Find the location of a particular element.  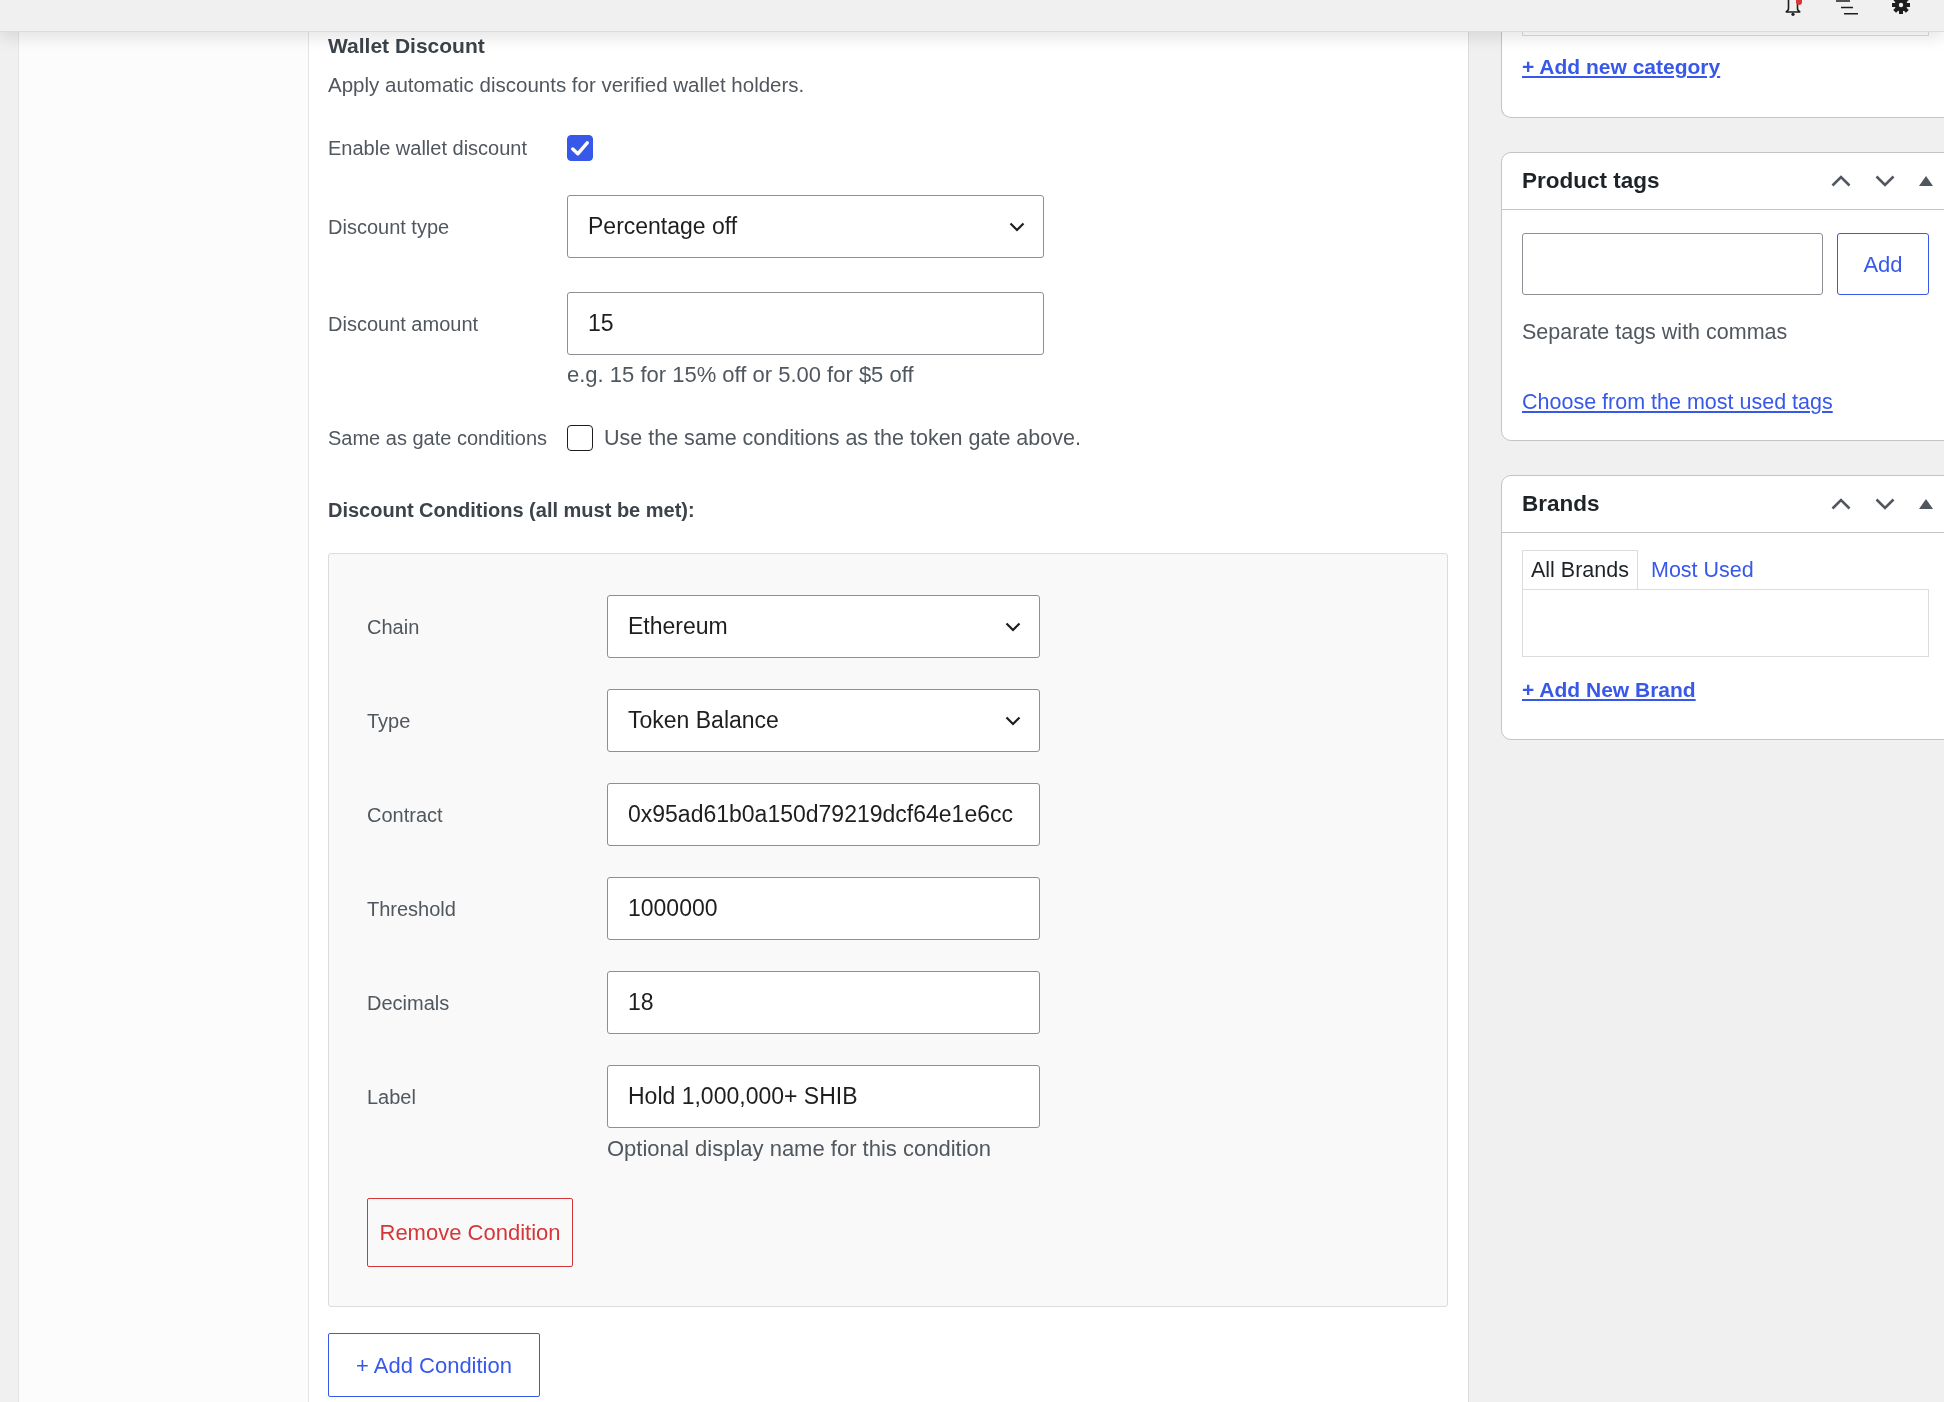

tab: All Brands is located at coordinates (1580, 569).